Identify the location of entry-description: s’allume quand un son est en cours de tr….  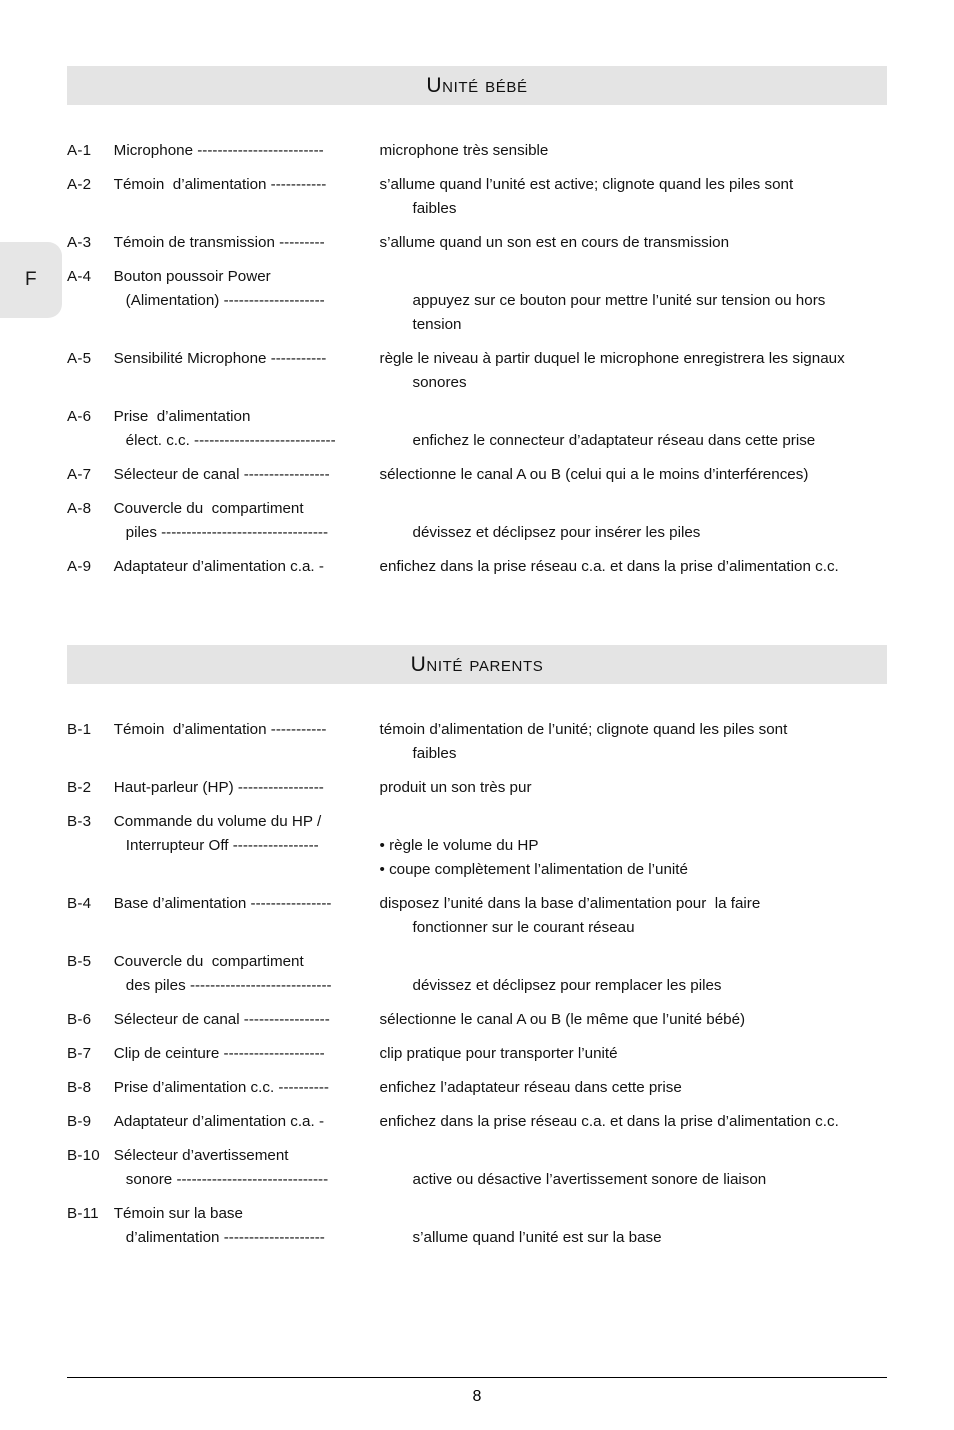
(633, 243).